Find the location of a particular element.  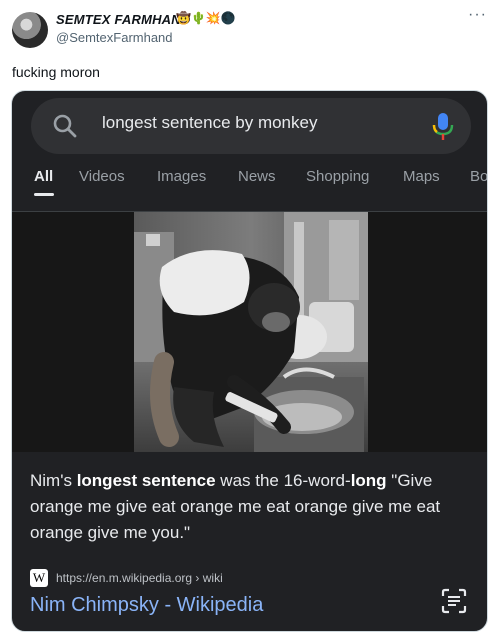

search-tabs: All Videos Images News Shopping Maps Bo is located at coordinates (249, 183).